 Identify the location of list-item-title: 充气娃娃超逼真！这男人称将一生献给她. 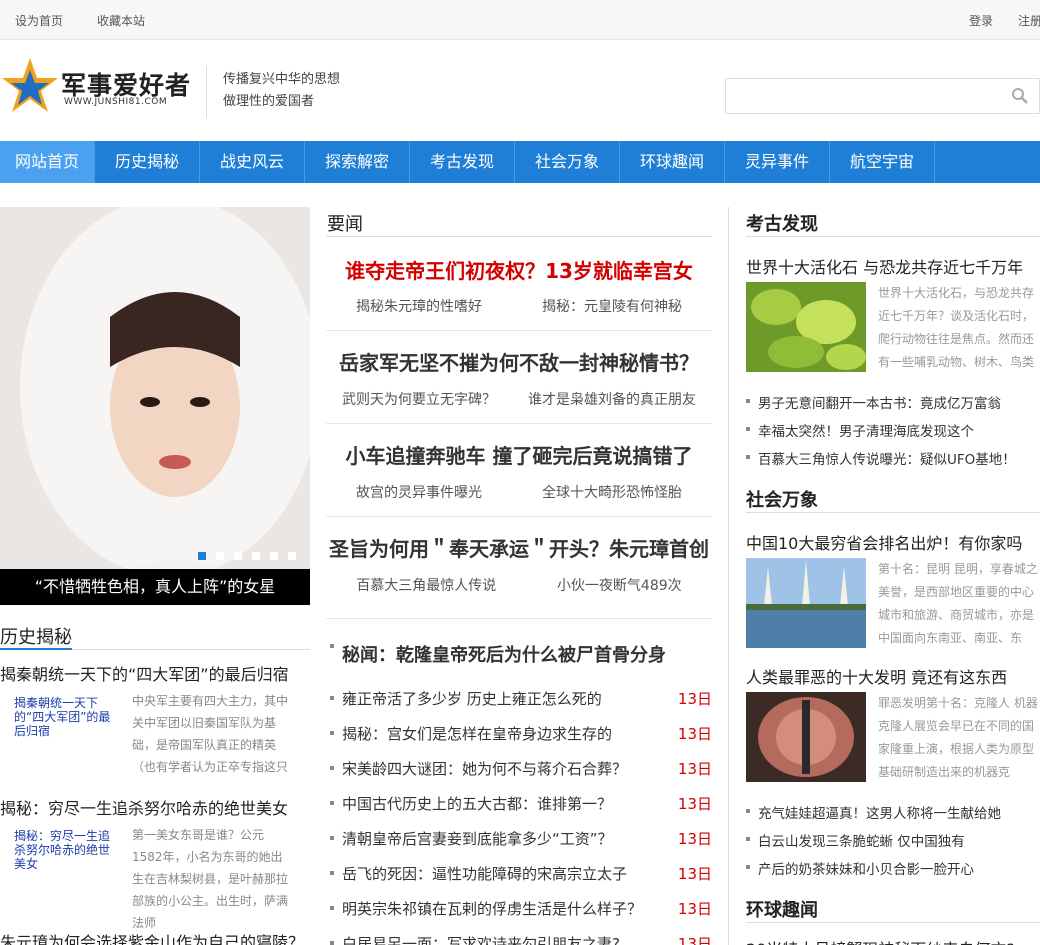
(879, 812).